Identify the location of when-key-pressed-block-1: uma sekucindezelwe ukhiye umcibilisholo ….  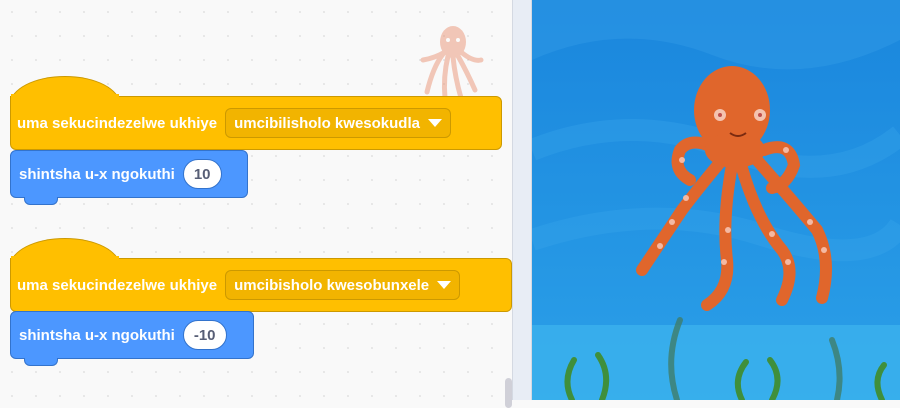
(256, 123).